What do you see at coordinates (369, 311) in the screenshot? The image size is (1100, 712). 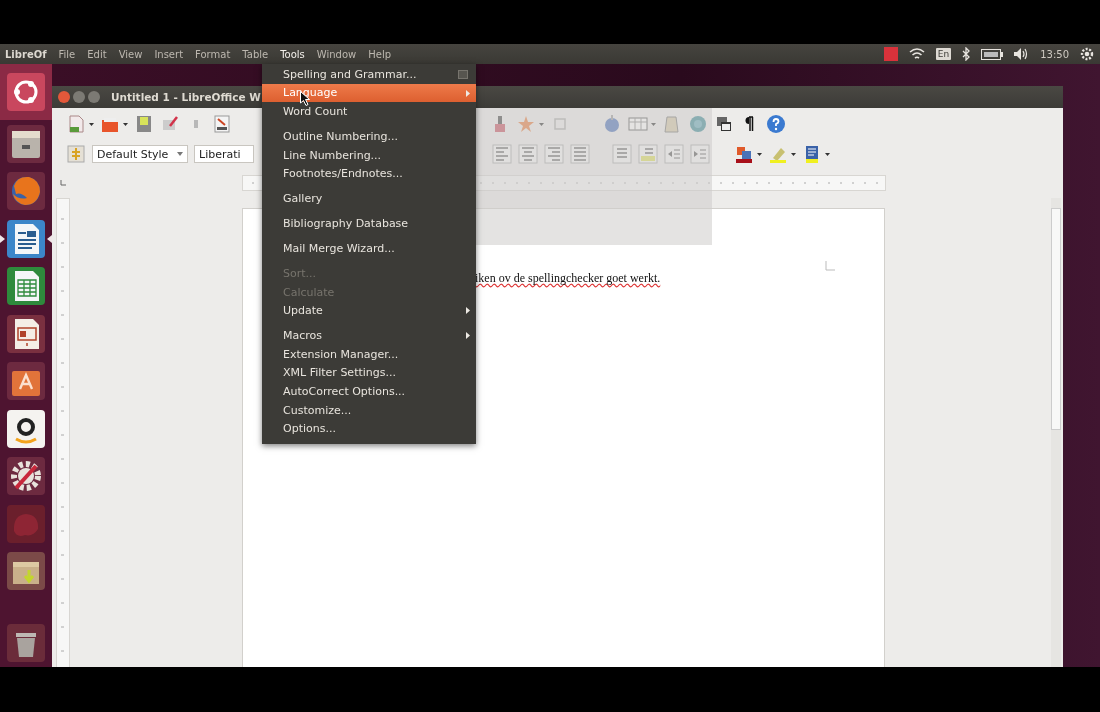 I see `menu-item: Update` at bounding box center [369, 311].